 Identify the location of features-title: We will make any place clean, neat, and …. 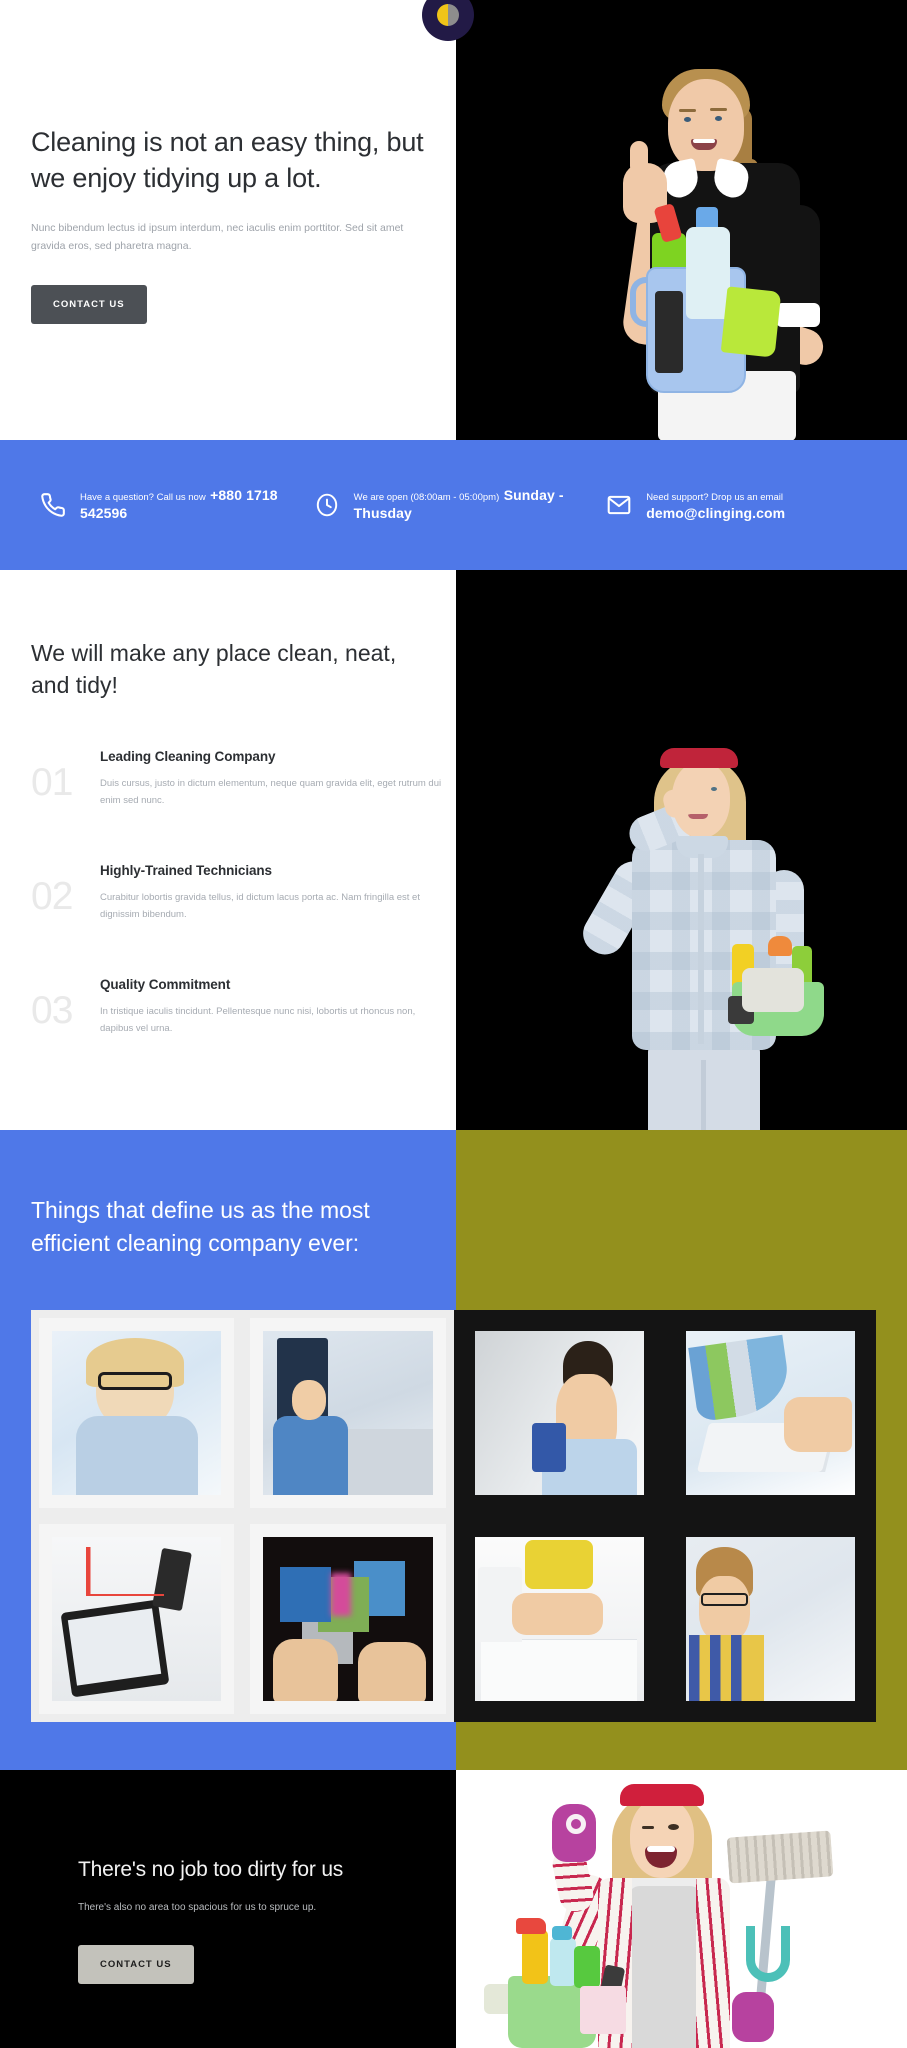
(214, 669).